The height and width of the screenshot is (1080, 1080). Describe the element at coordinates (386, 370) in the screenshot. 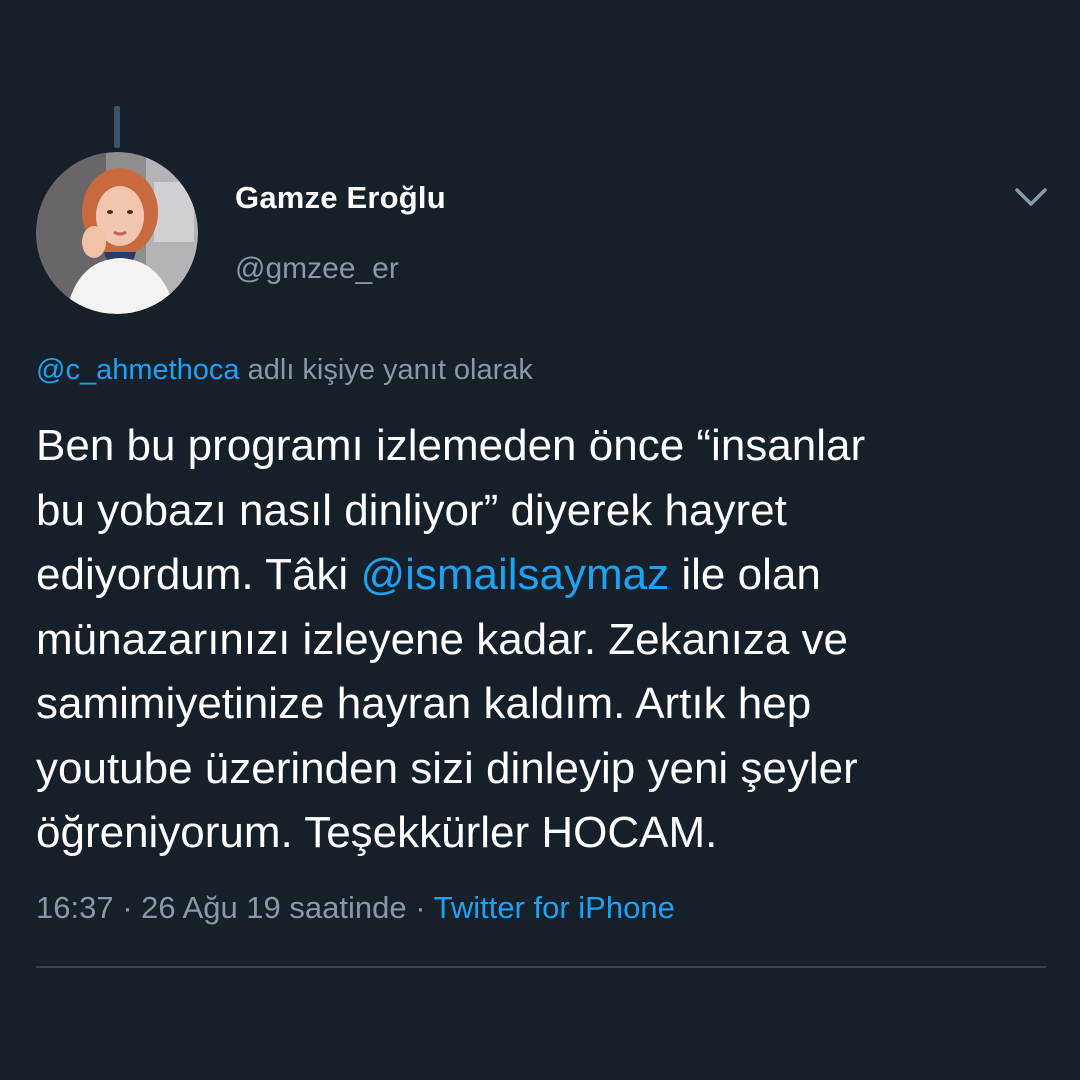

I see `reply-context-text: adlı kişiye yanıt olarak` at that location.